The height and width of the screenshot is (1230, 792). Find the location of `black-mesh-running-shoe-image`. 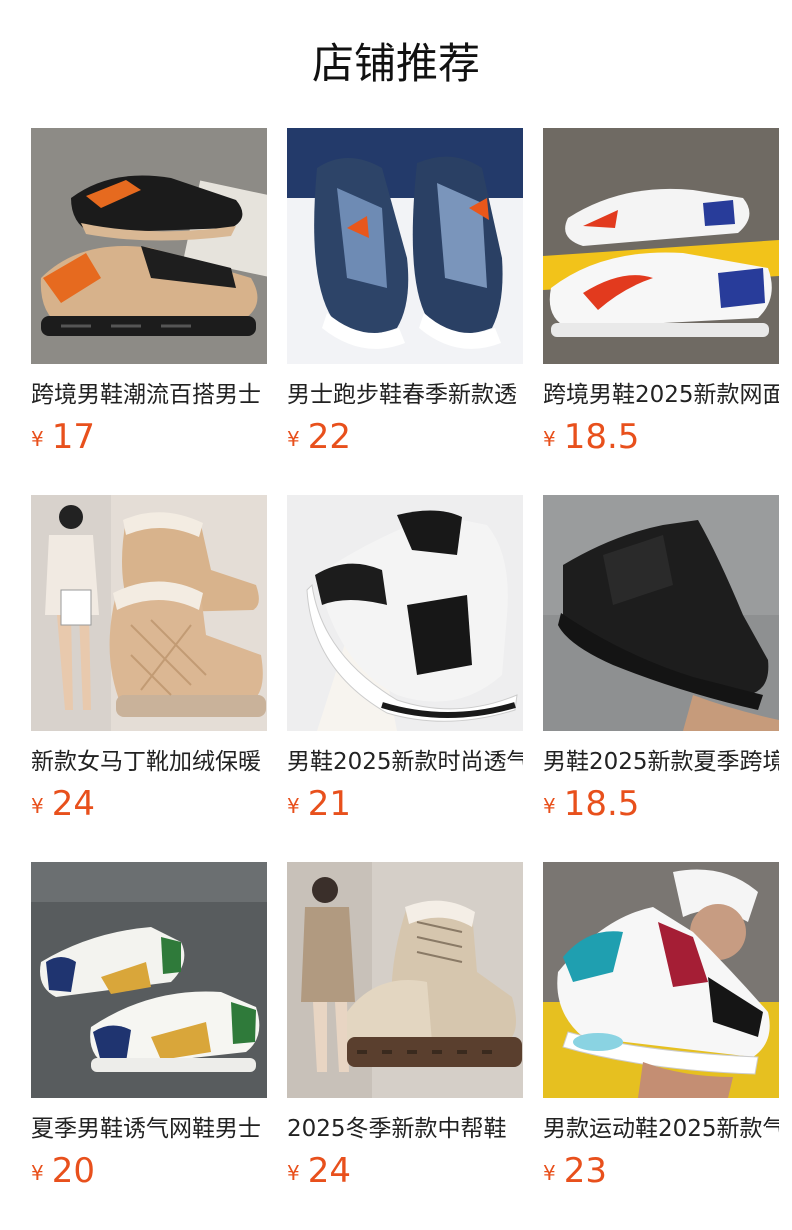

black-mesh-running-shoe-image is located at coordinates (661, 613).